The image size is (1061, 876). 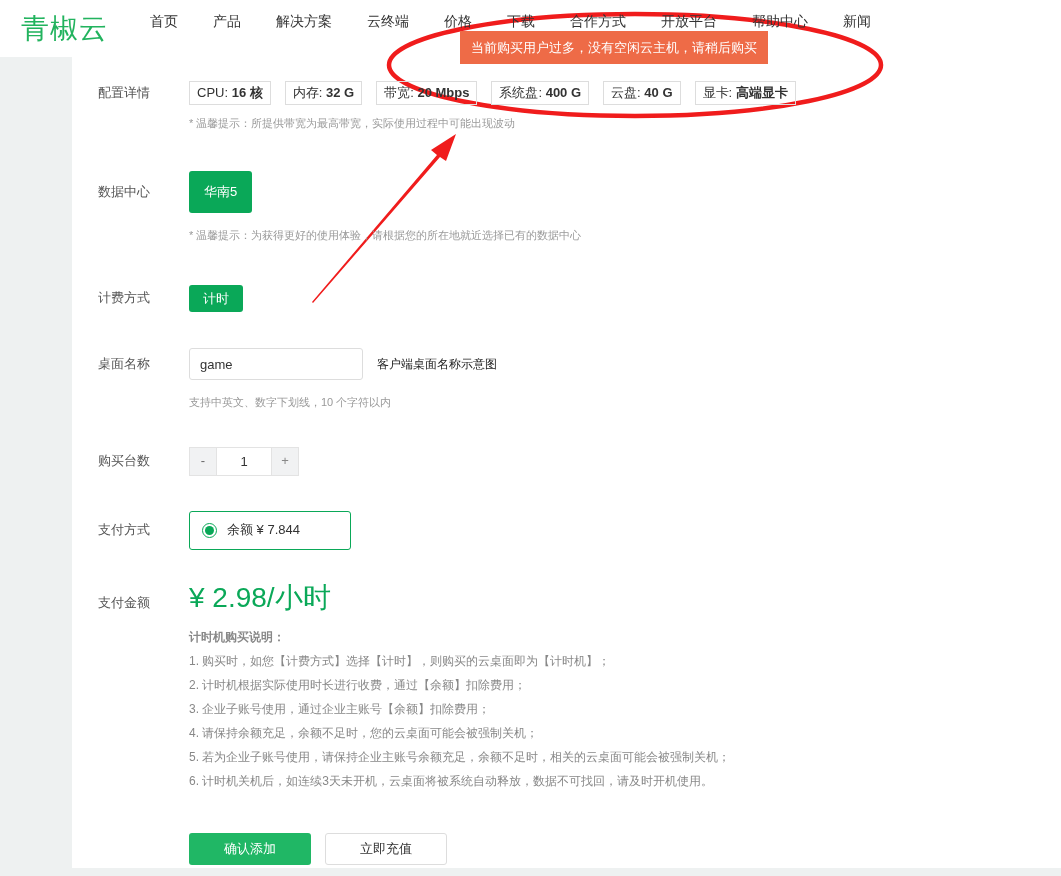 I want to click on nav-link: 合作方式, so click(x=598, y=21).